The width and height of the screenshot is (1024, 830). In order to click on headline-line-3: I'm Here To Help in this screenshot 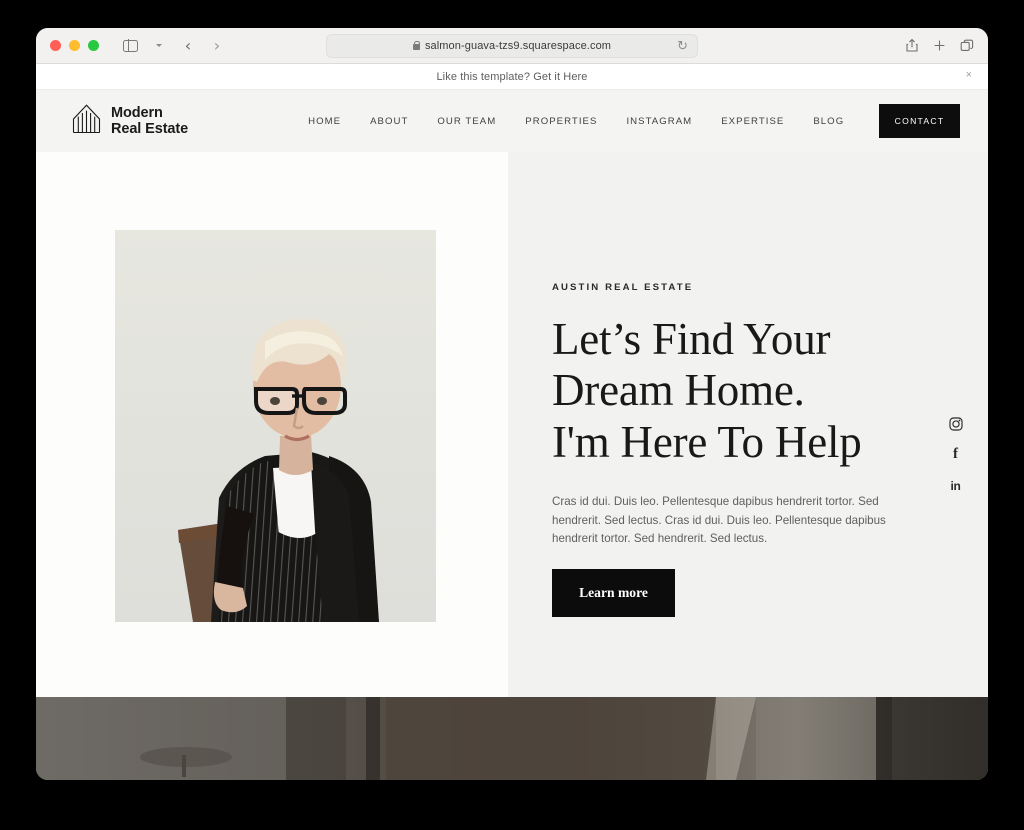, I will do `click(707, 441)`.